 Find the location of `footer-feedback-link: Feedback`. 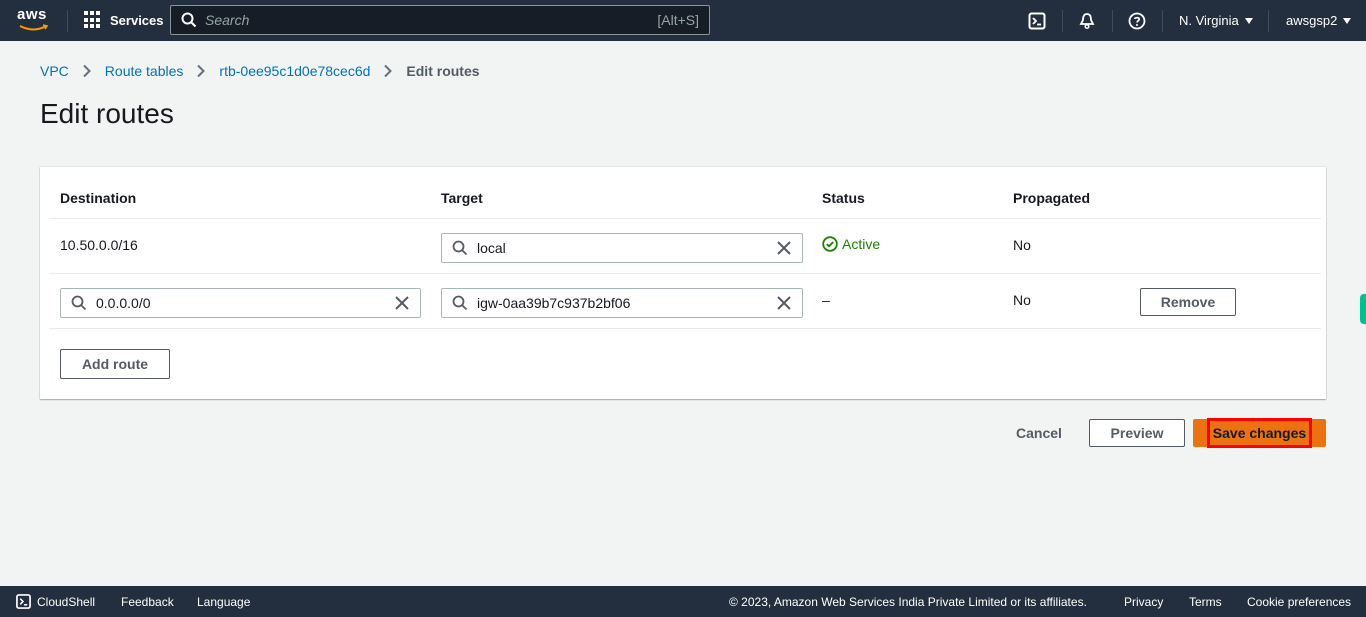

footer-feedback-link: Feedback is located at coordinates (147, 602).